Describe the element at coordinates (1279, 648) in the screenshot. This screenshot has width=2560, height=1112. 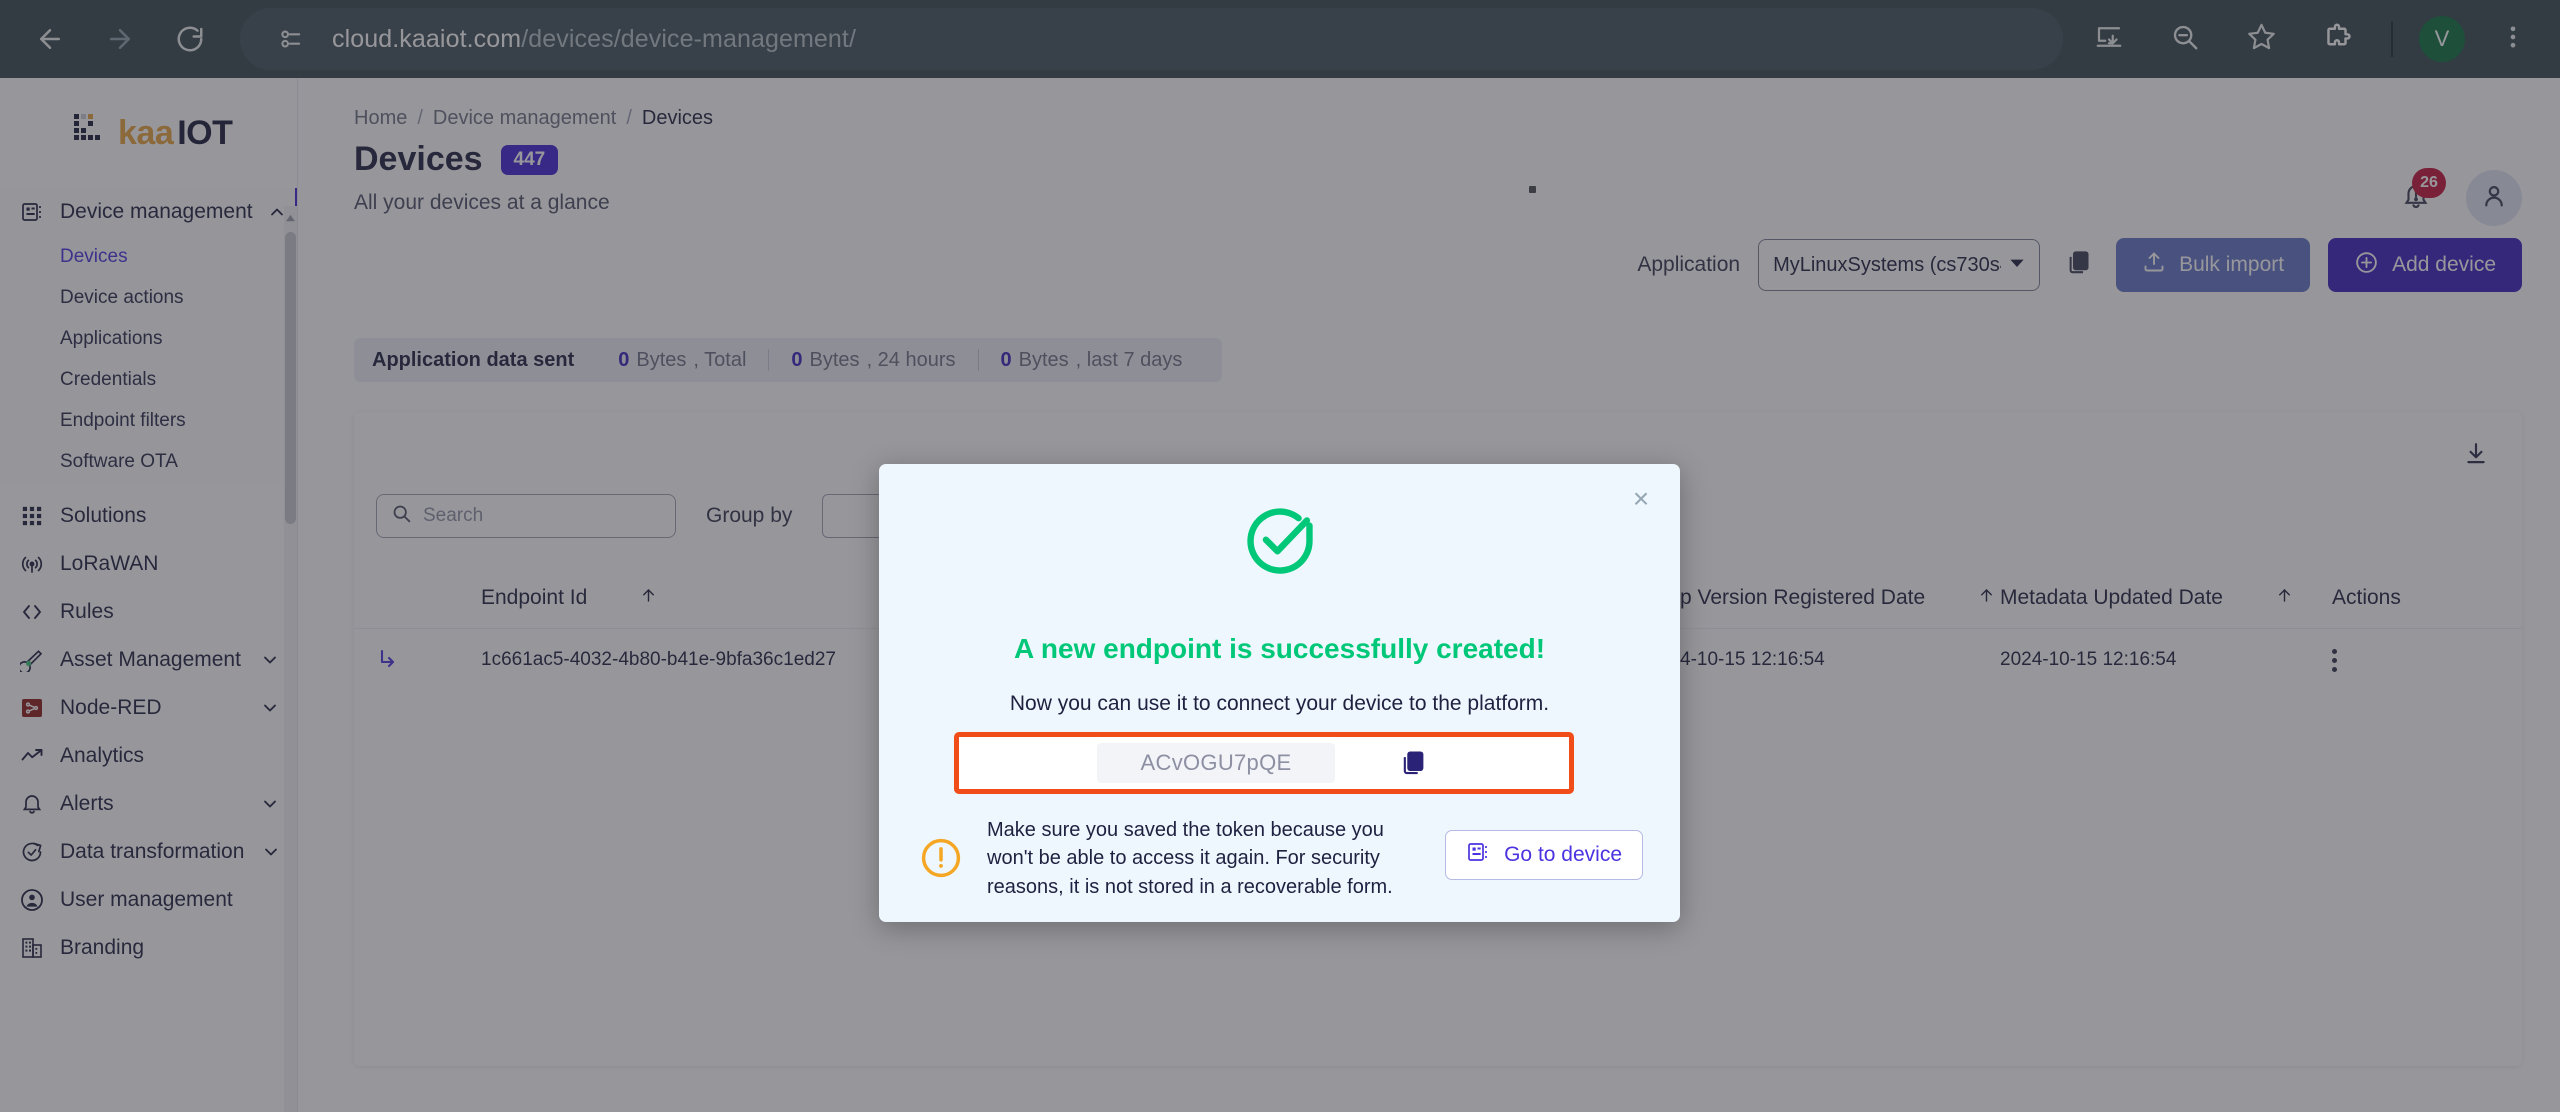
I see `modal-title: A new endpoint is successfully created!` at that location.